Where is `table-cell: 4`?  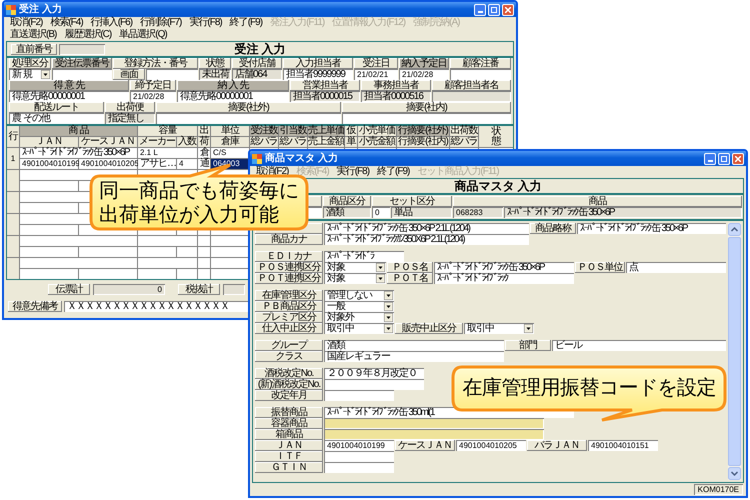
table-cell: 4 is located at coordinates (187, 164).